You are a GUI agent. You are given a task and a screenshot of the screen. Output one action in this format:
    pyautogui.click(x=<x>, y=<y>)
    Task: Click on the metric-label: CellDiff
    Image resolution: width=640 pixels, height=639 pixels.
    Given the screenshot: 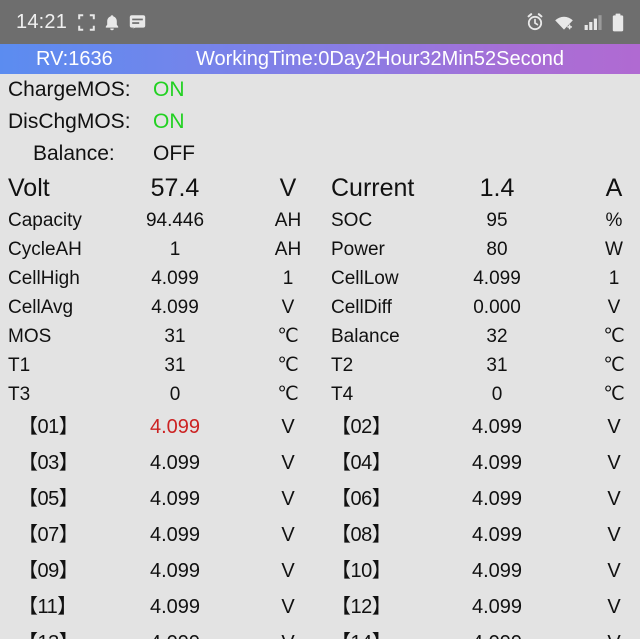 What is the action you would take?
    pyautogui.click(x=361, y=307)
    